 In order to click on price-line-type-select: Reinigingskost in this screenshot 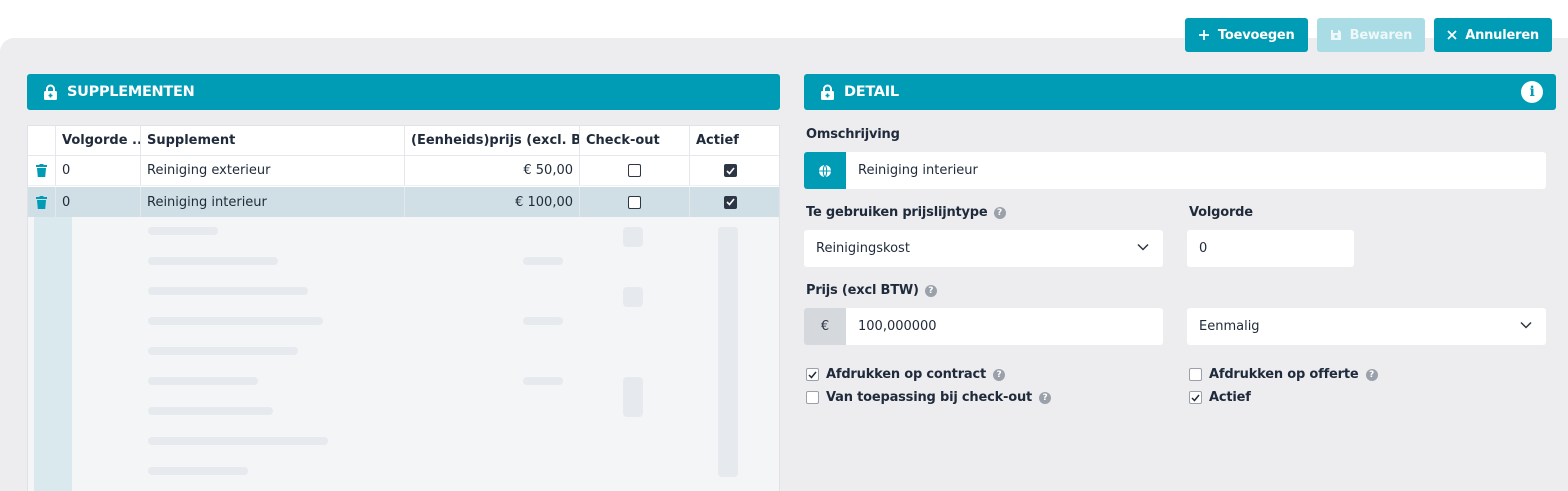, I will do `click(983, 248)`.